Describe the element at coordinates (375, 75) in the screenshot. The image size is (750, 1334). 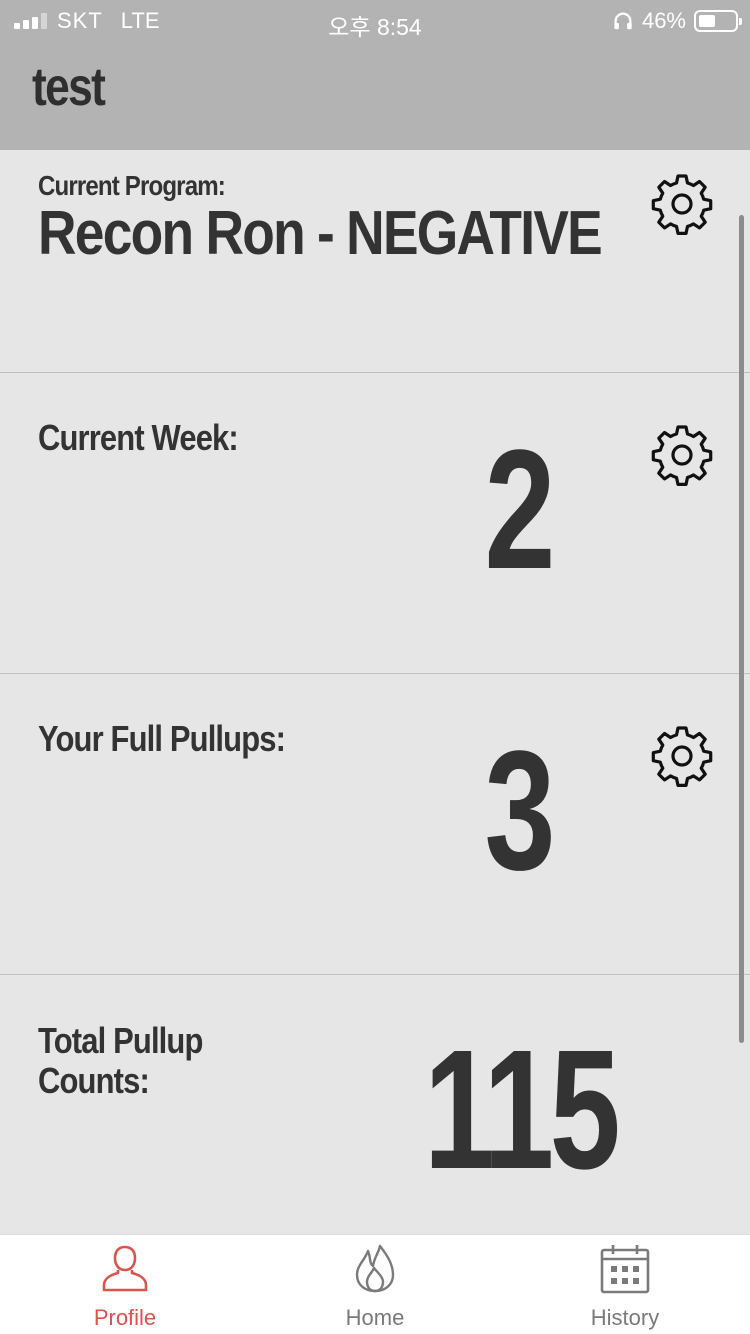
I see `app-header: SKT LTE 오후 8:54 46% test` at that location.